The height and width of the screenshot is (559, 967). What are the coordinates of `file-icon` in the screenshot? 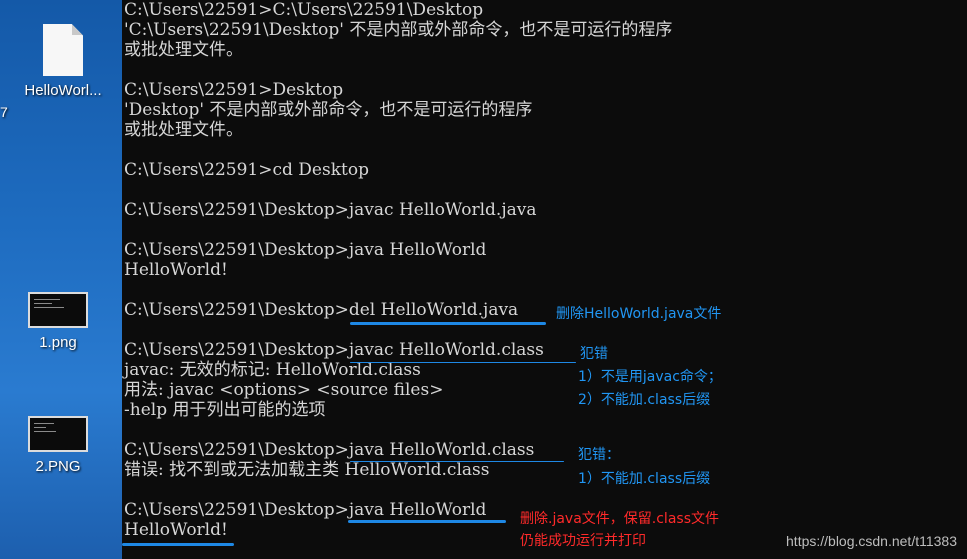 It's located at (63, 50).